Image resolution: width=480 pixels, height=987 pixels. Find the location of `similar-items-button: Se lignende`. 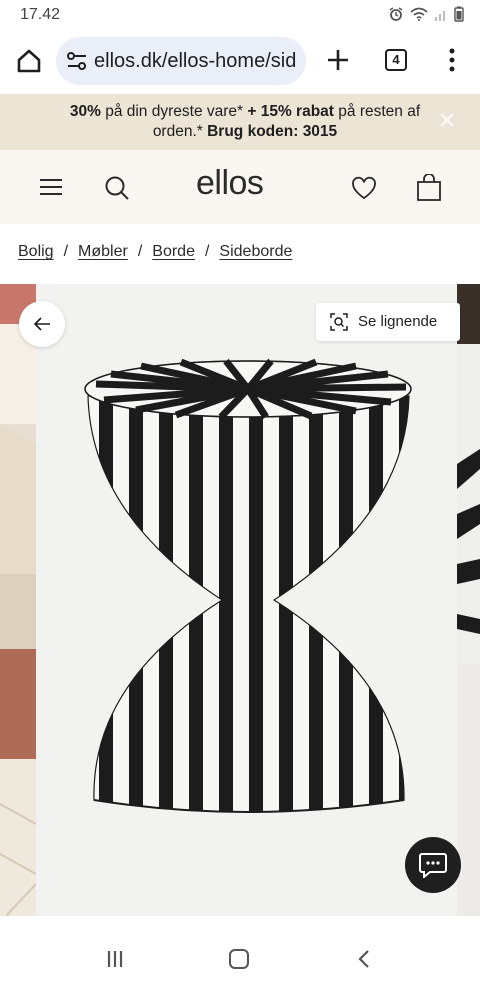

similar-items-button: Se lignende is located at coordinates (388, 322).